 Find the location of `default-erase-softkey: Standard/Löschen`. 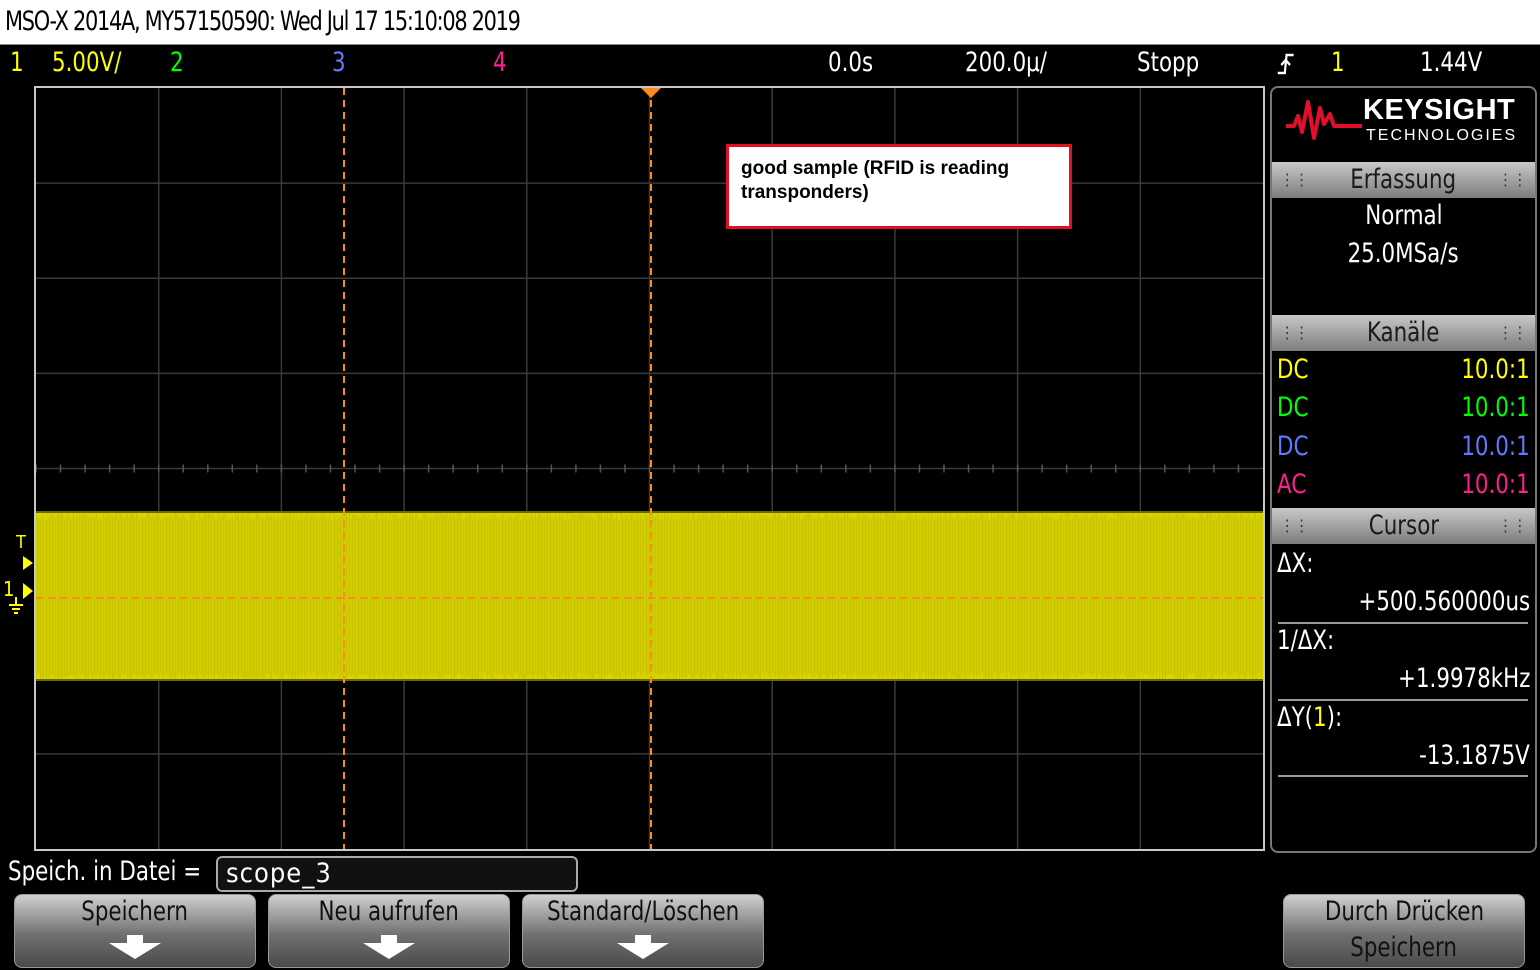

default-erase-softkey: Standard/Löschen is located at coordinates (643, 931).